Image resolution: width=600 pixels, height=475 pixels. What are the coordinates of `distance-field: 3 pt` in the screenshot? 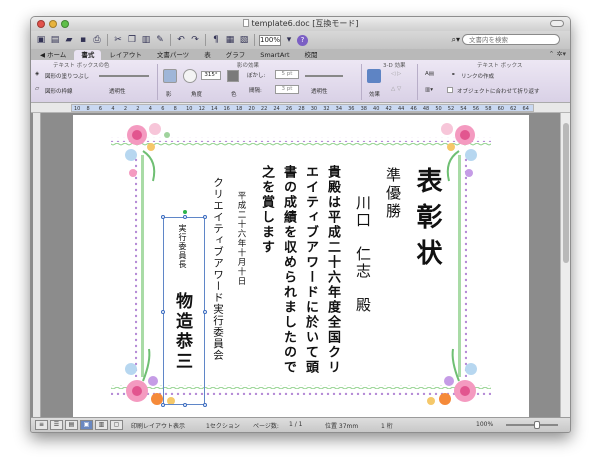 It's located at (287, 89).